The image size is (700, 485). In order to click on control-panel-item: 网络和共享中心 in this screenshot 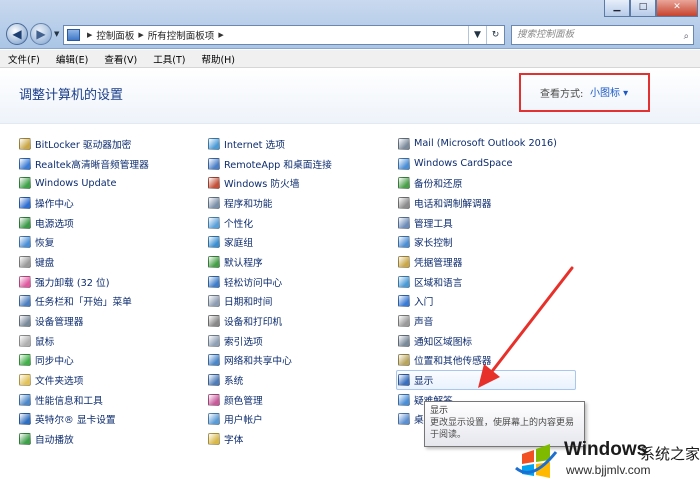, I will do `click(270, 361)`.